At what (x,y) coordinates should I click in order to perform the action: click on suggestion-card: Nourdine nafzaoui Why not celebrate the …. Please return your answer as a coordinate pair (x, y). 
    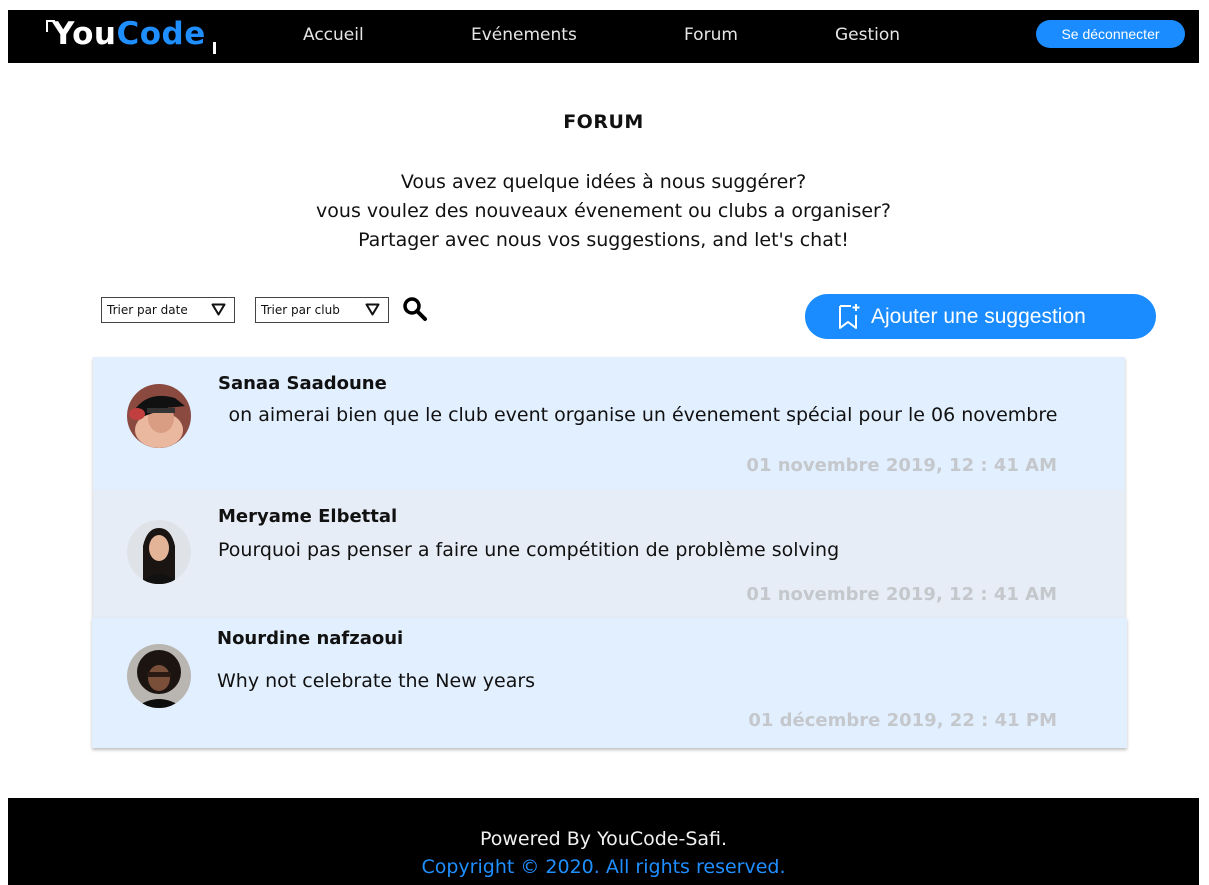
    Looking at the image, I should click on (609, 683).